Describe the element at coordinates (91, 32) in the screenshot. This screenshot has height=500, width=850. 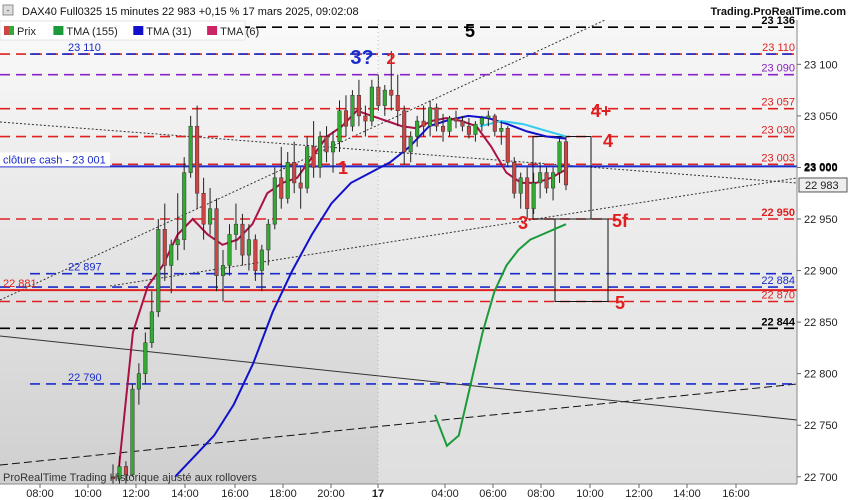
I see `legend-label-1: TMA (155)` at that location.